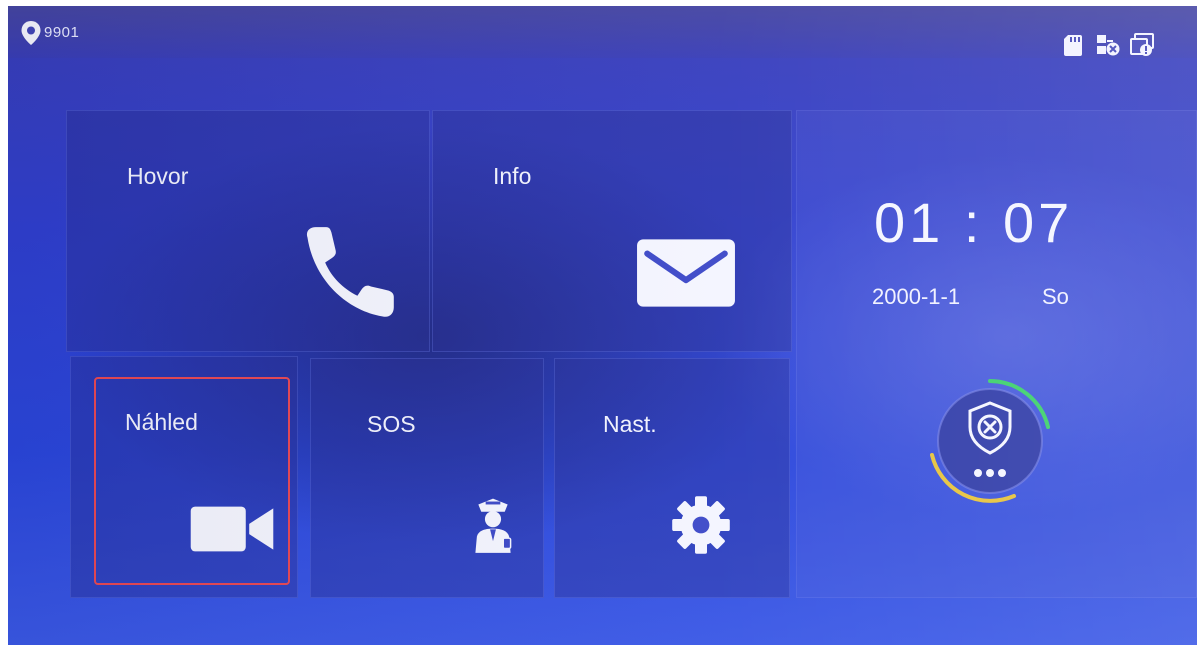 The image size is (1197, 645). I want to click on sos-tile: SOS, so click(427, 478).